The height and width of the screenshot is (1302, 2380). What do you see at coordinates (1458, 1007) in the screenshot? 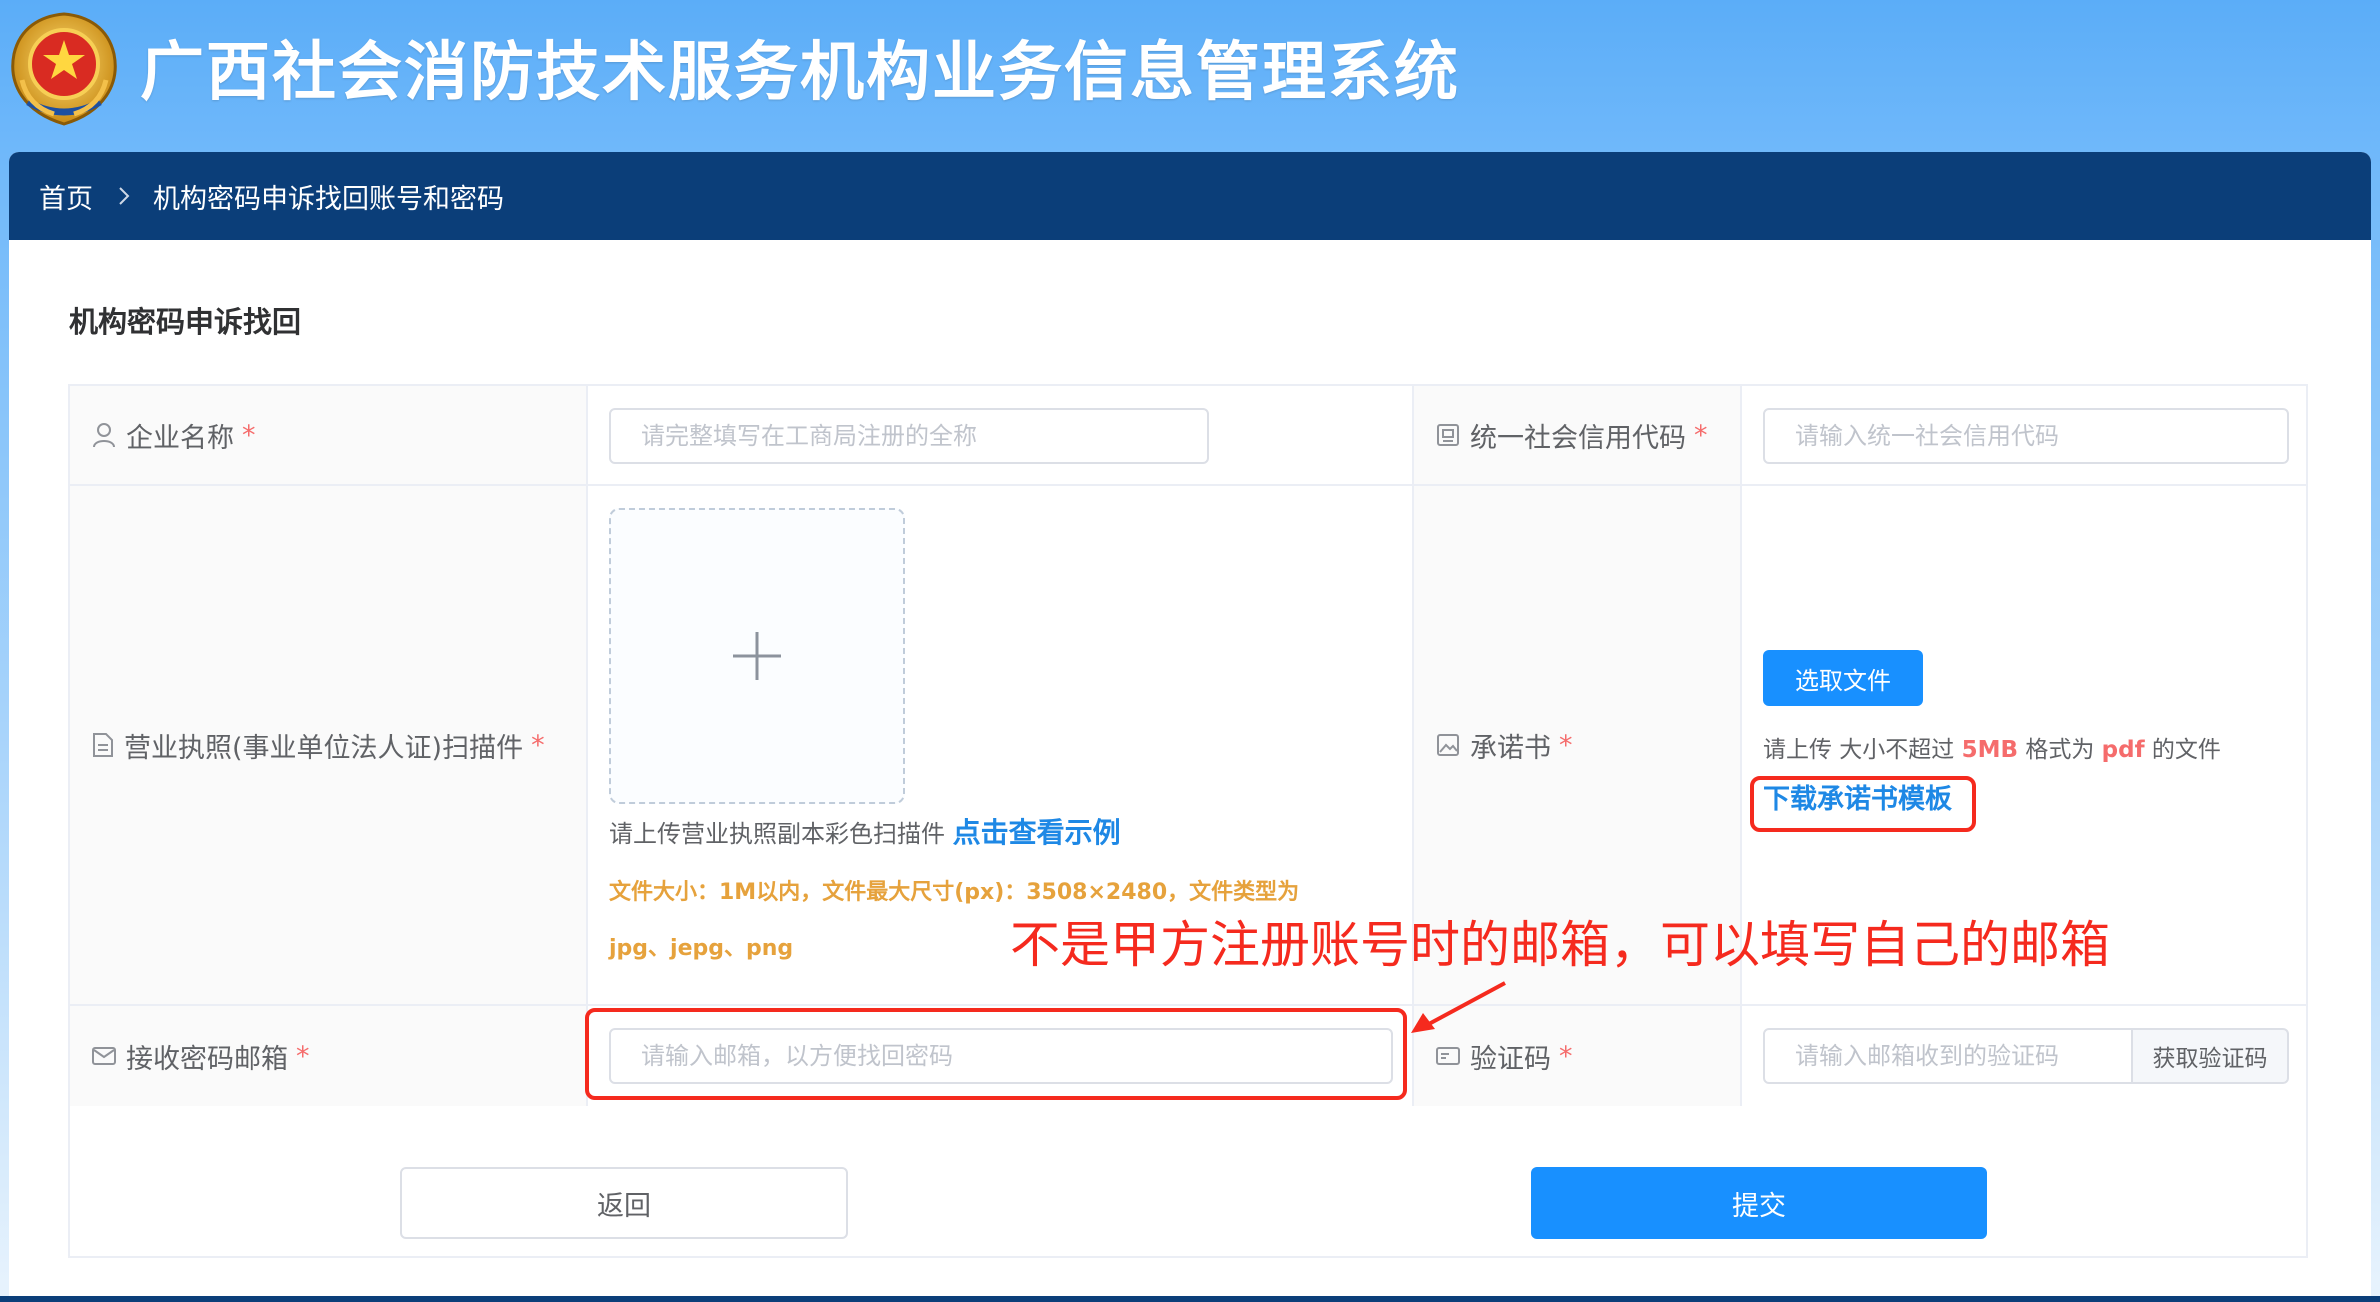
I see `annotation-arrow-icon` at bounding box center [1458, 1007].